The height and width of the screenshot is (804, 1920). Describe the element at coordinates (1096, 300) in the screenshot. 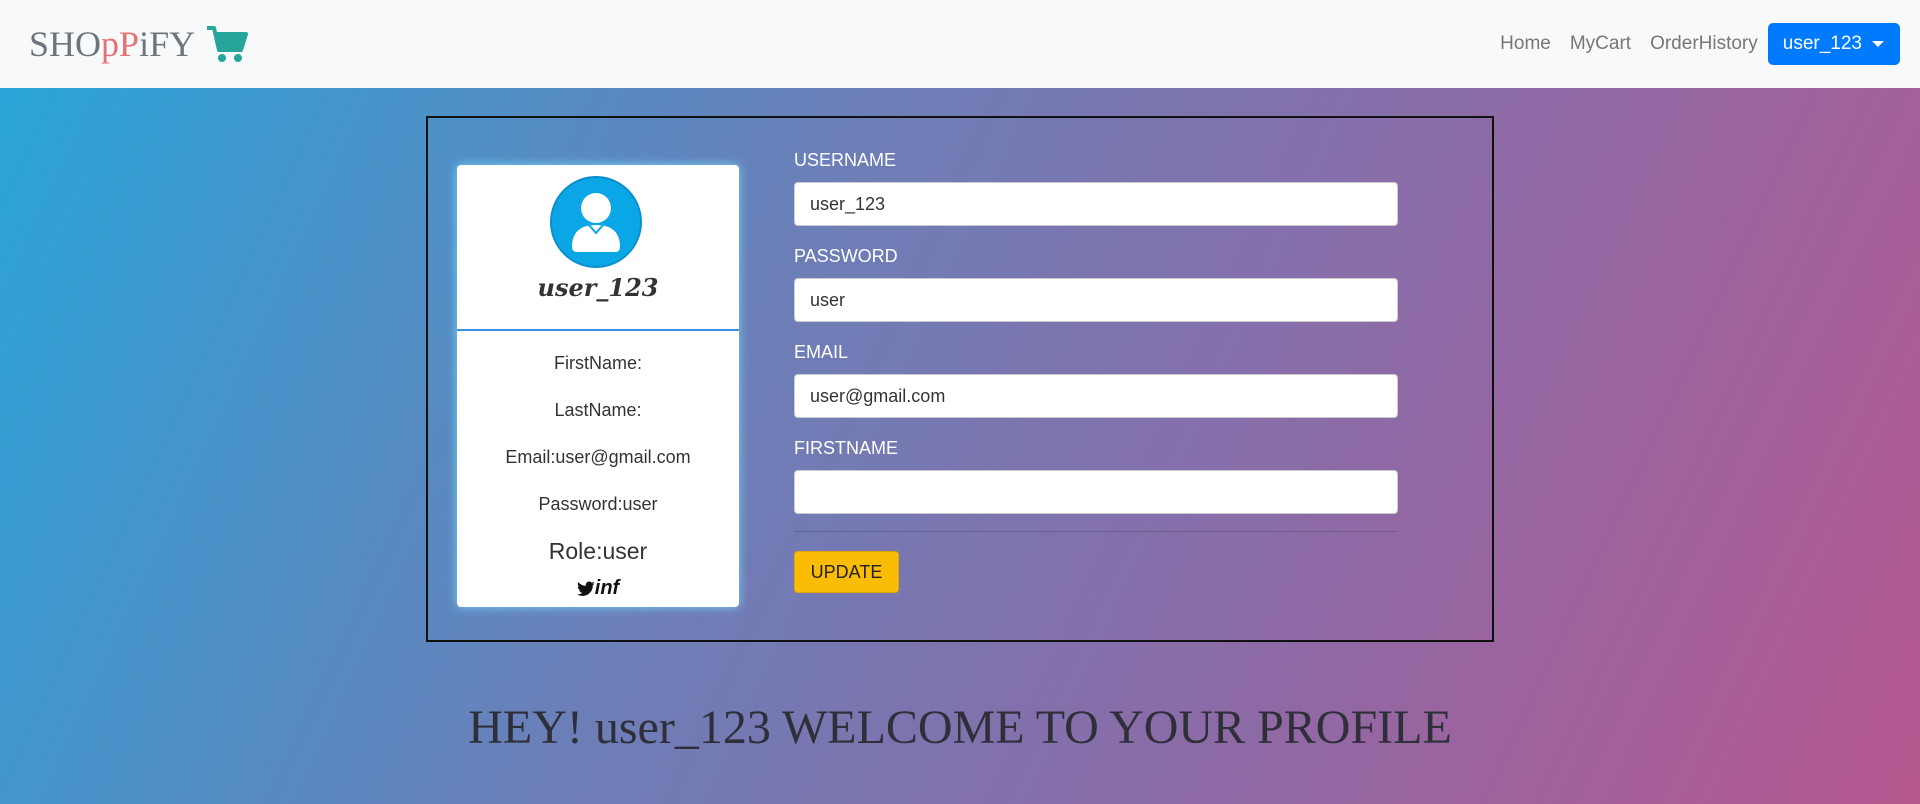

I see `password-input` at that location.